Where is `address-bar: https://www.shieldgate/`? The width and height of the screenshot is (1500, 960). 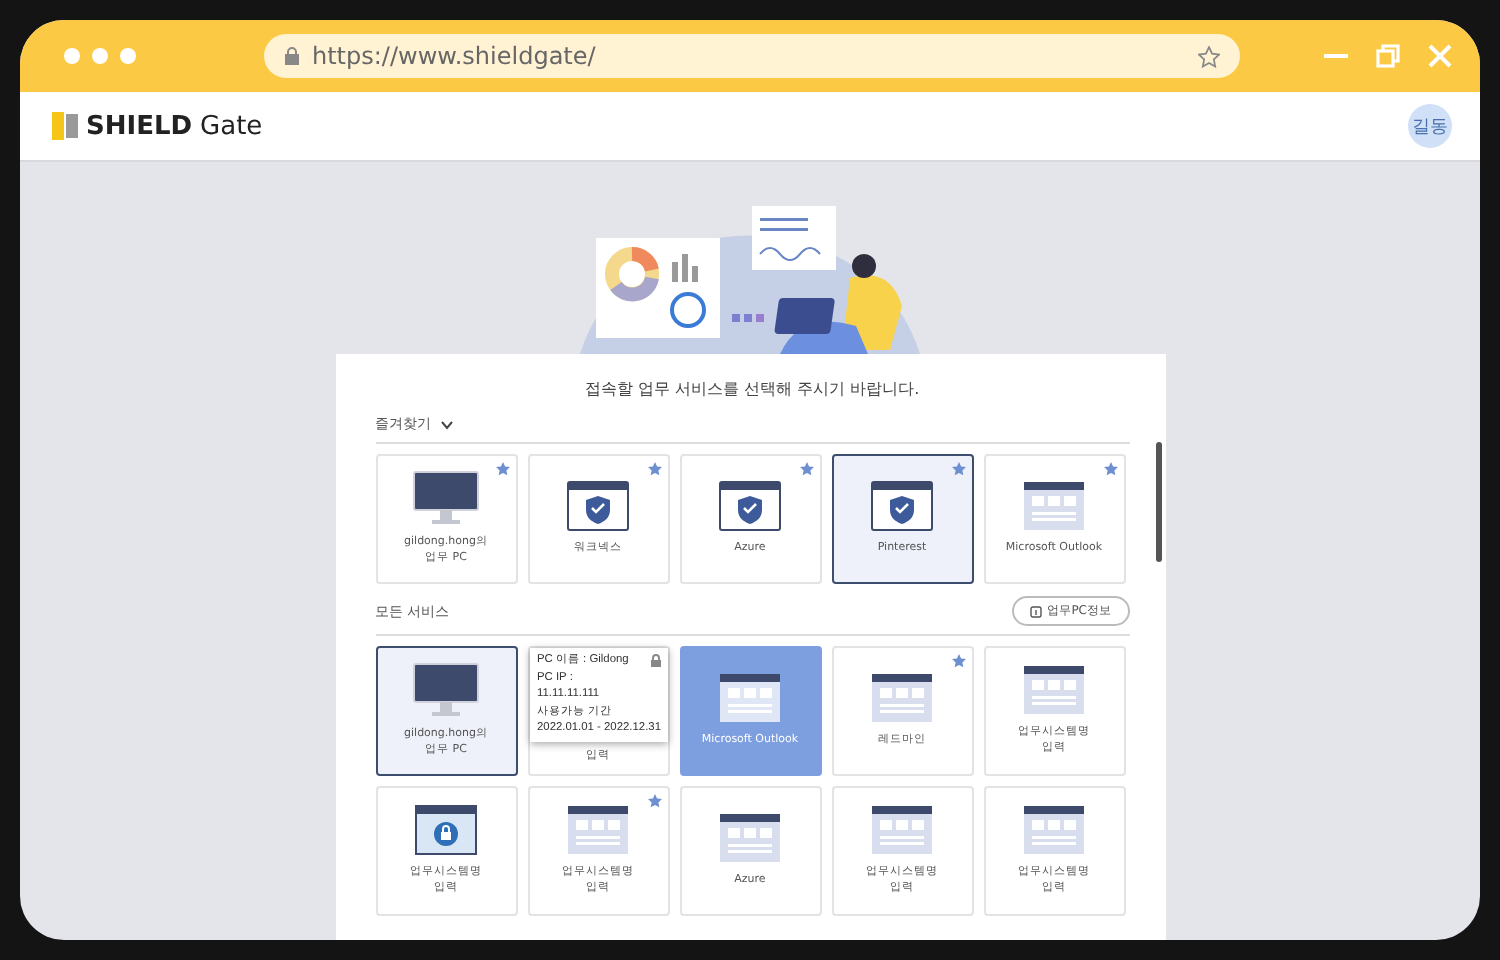
address-bar: https://www.shieldgate/ is located at coordinates (752, 56).